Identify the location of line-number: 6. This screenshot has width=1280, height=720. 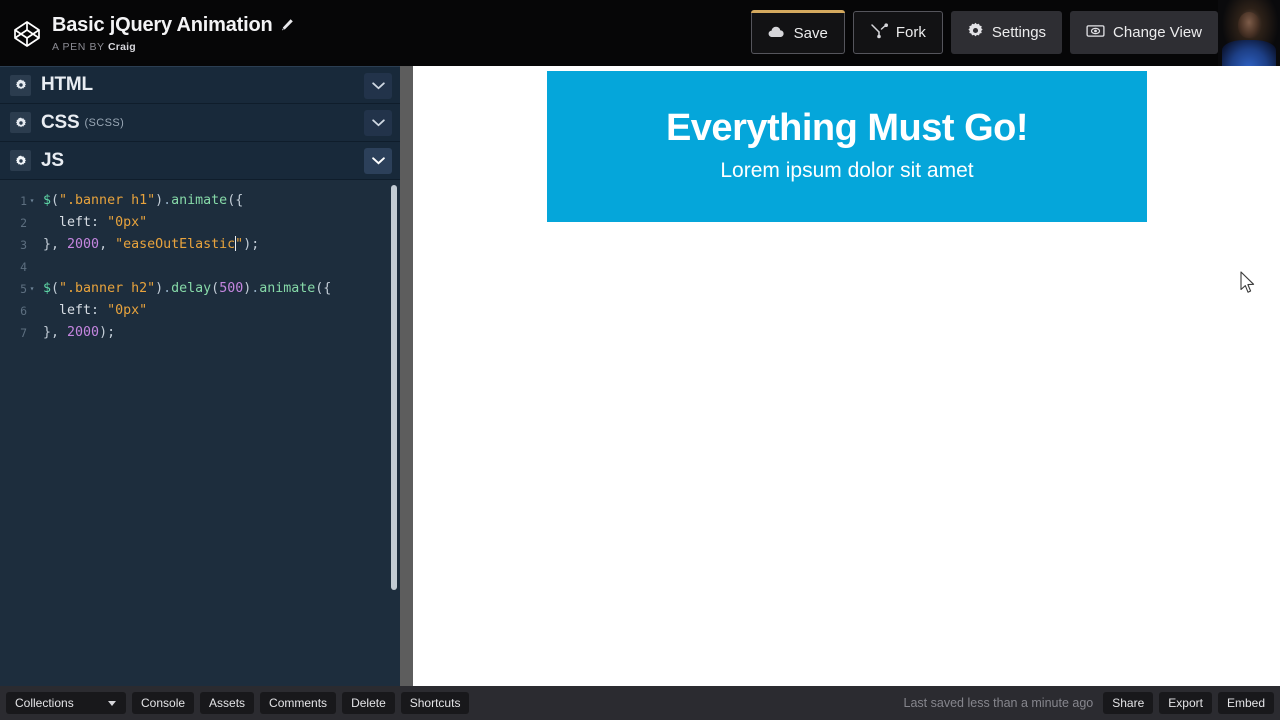
(23, 311).